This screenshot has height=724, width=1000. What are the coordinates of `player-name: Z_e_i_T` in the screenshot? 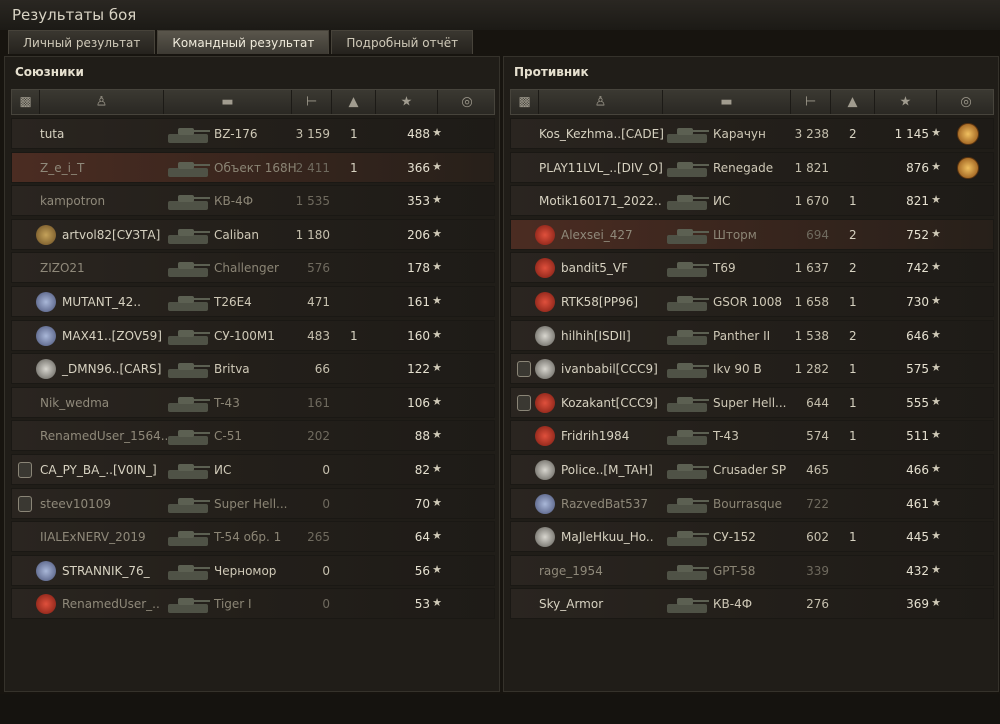 It's located at (62, 168).